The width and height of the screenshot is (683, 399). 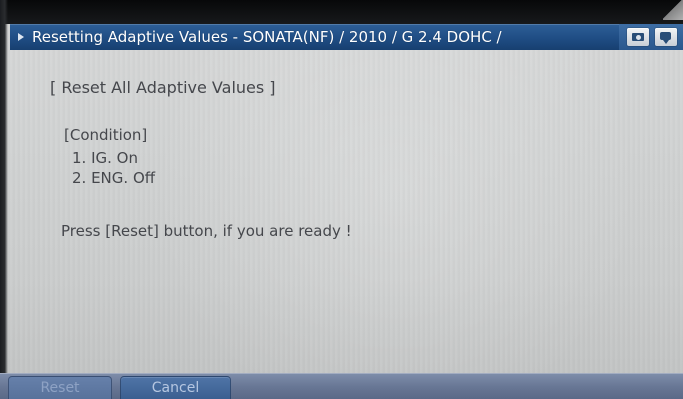 What do you see at coordinates (113, 168) in the screenshot?
I see `condition-list: 1. IG. On 2. ENG. Off` at bounding box center [113, 168].